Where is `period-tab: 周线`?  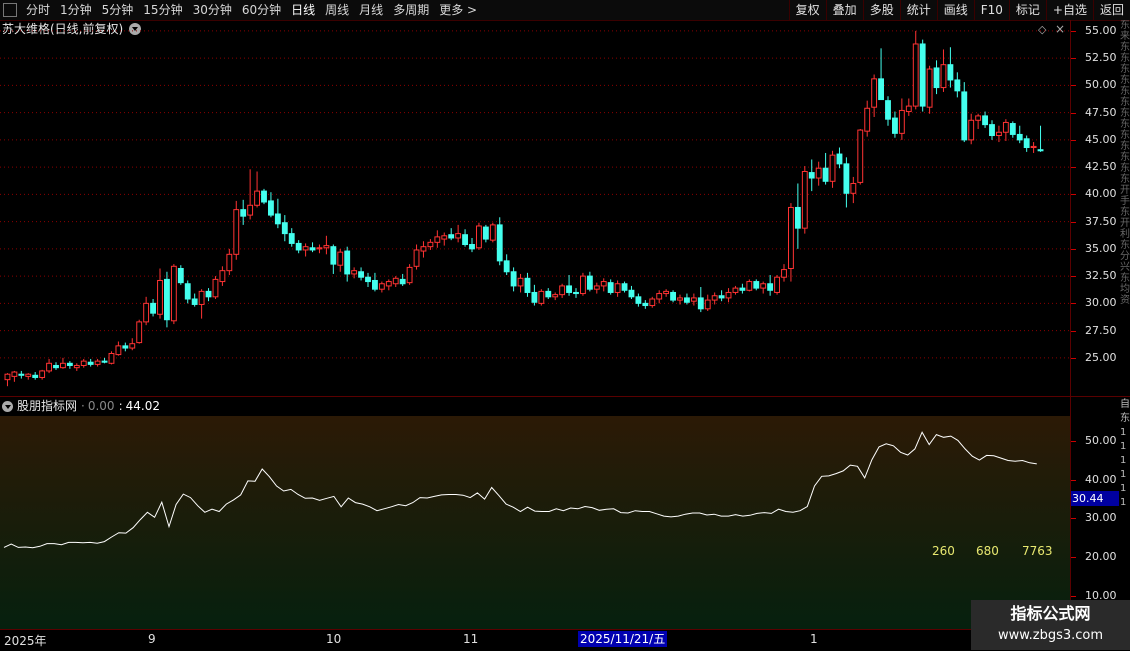 period-tab: 周线 is located at coordinates (337, 10).